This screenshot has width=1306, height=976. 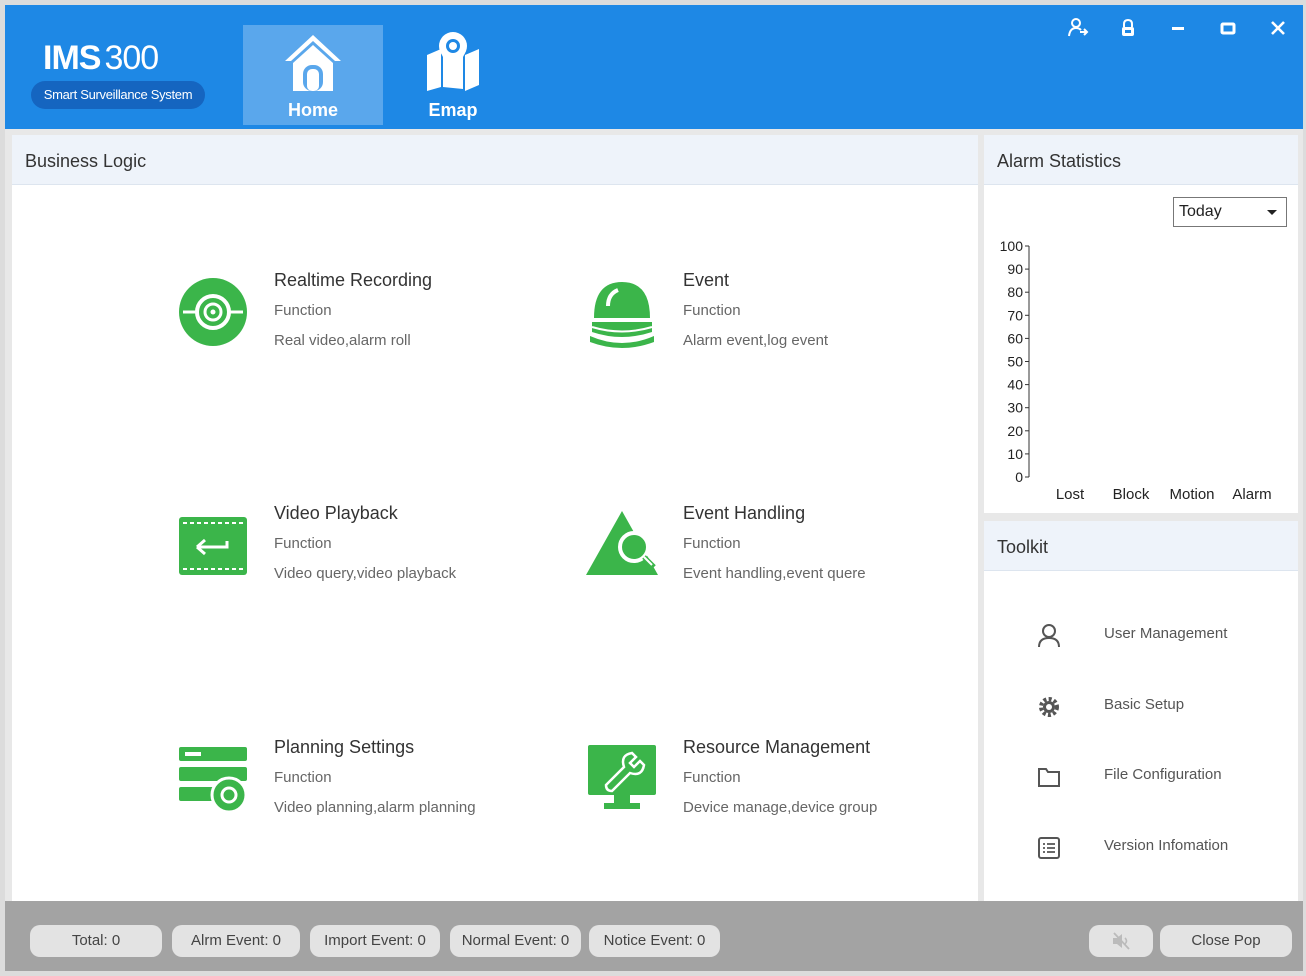 I want to click on y-tick-label: 70, so click(x=1015, y=315).